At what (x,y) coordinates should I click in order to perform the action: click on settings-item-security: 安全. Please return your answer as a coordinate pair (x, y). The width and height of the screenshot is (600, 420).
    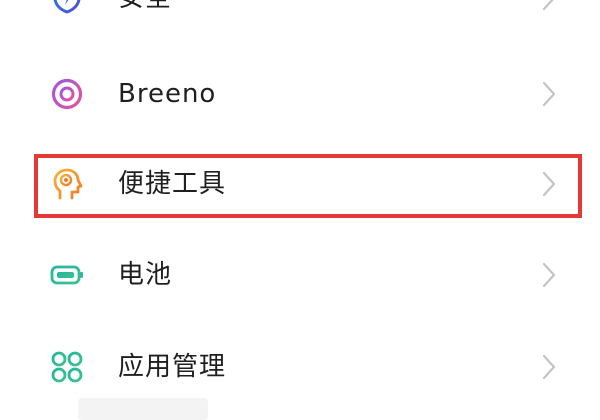
    Looking at the image, I should click on (300, 22).